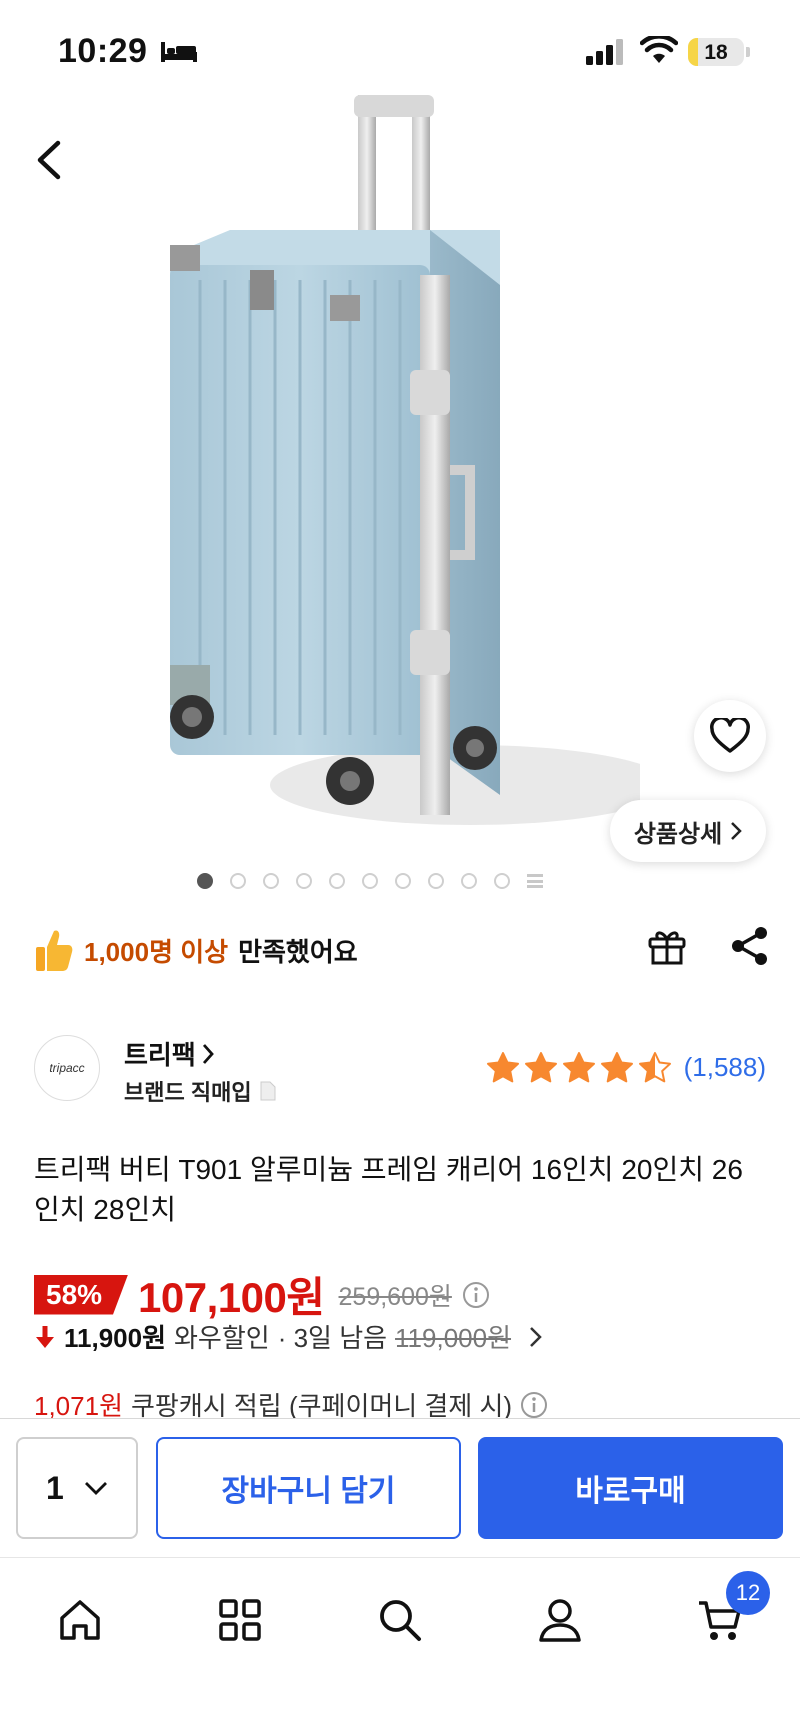 The height and width of the screenshot is (1732, 800). Describe the element at coordinates (750, 946) in the screenshot. I see `share-icon` at that location.